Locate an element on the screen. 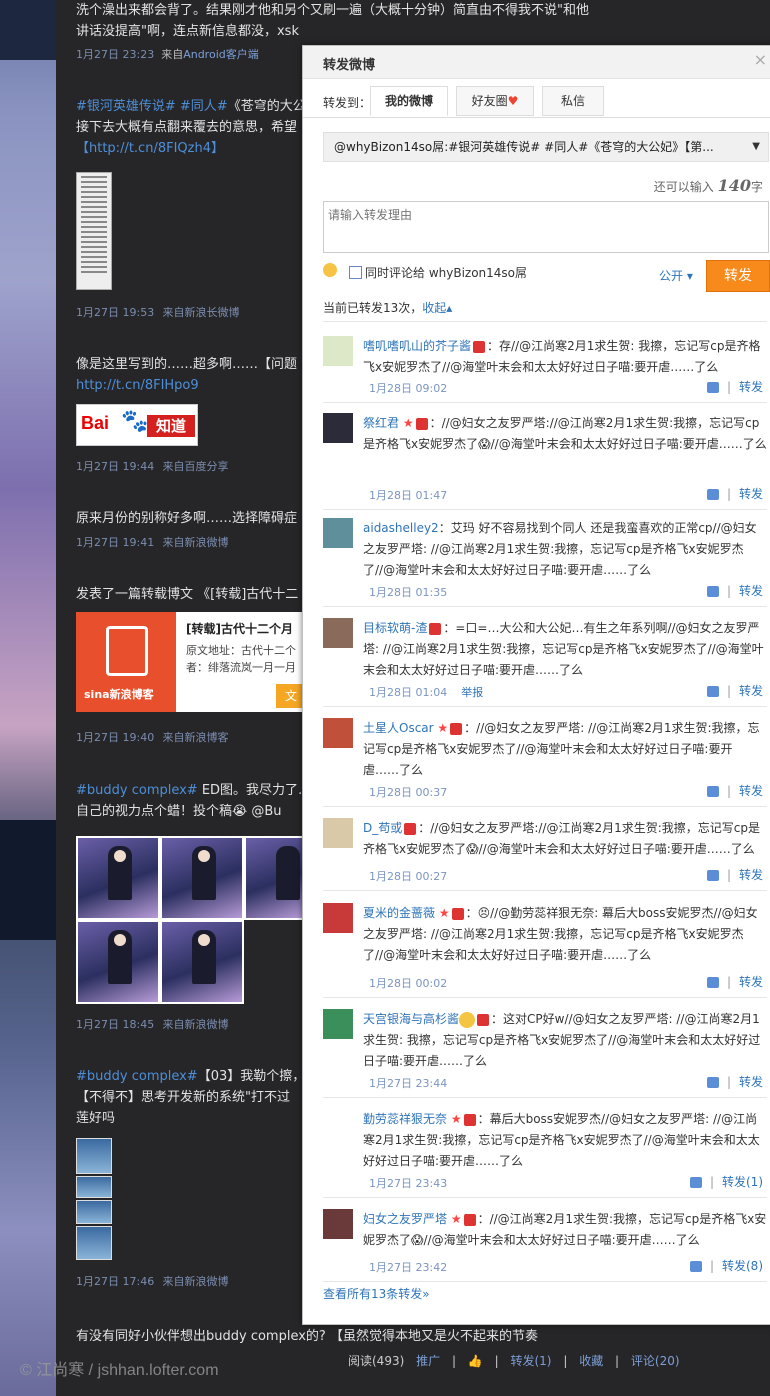 Image resolution: width=770 pixels, height=1396 pixels. send-repost-button: 转发 is located at coordinates (738, 276).